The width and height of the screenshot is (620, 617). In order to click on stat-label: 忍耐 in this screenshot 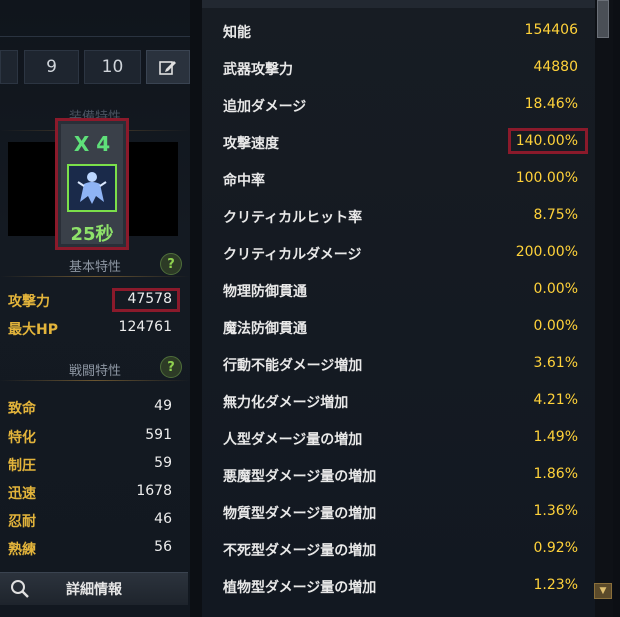, I will do `click(22, 522)`.